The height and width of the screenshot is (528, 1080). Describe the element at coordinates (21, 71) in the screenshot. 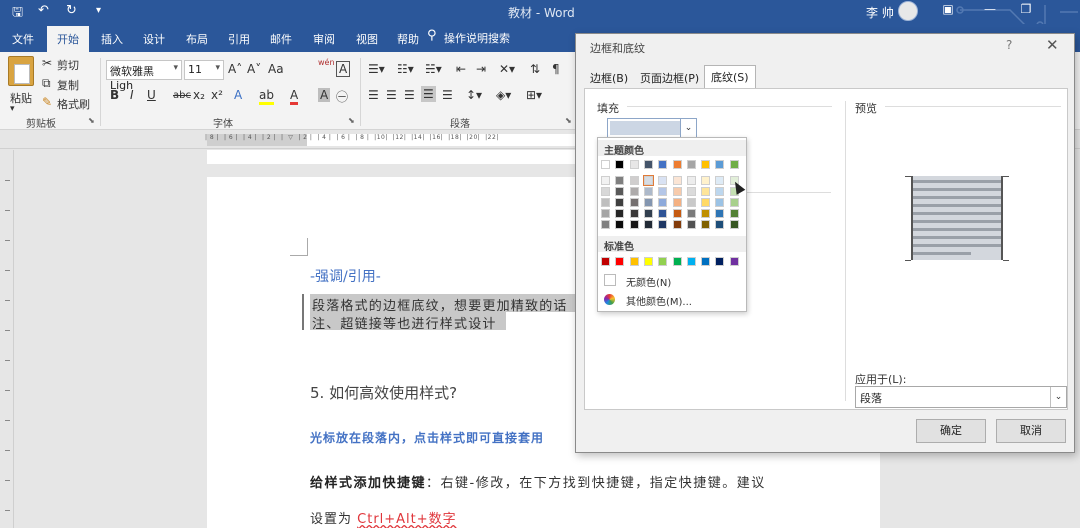

I see `paste-icon` at that location.